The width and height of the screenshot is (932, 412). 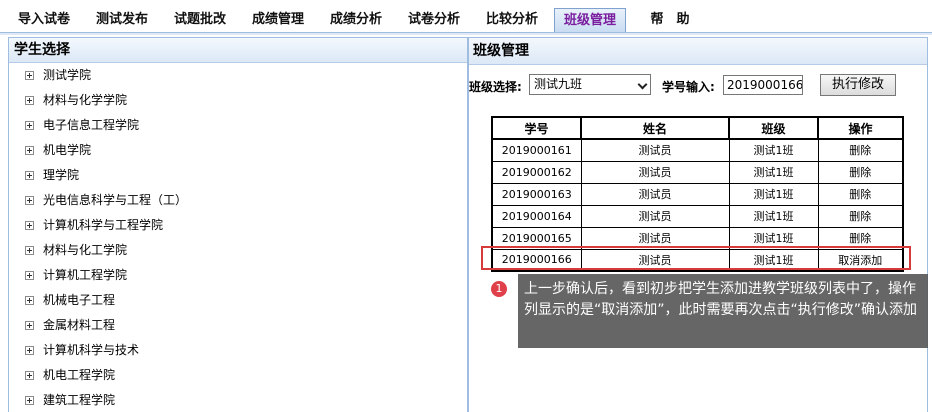 I want to click on class-select-value: 测试九班, so click(x=558, y=84).